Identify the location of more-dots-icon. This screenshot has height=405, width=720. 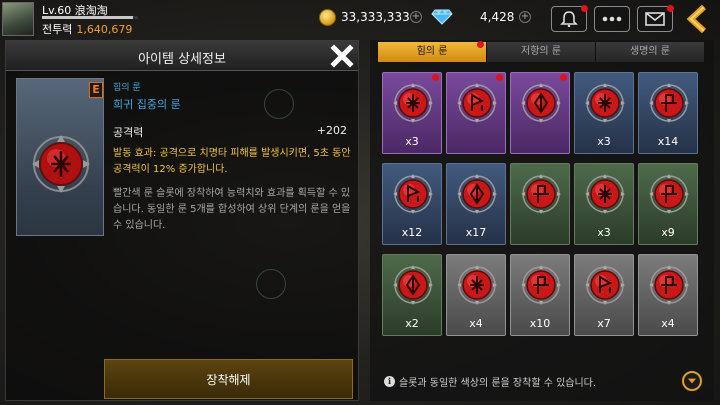
(612, 19).